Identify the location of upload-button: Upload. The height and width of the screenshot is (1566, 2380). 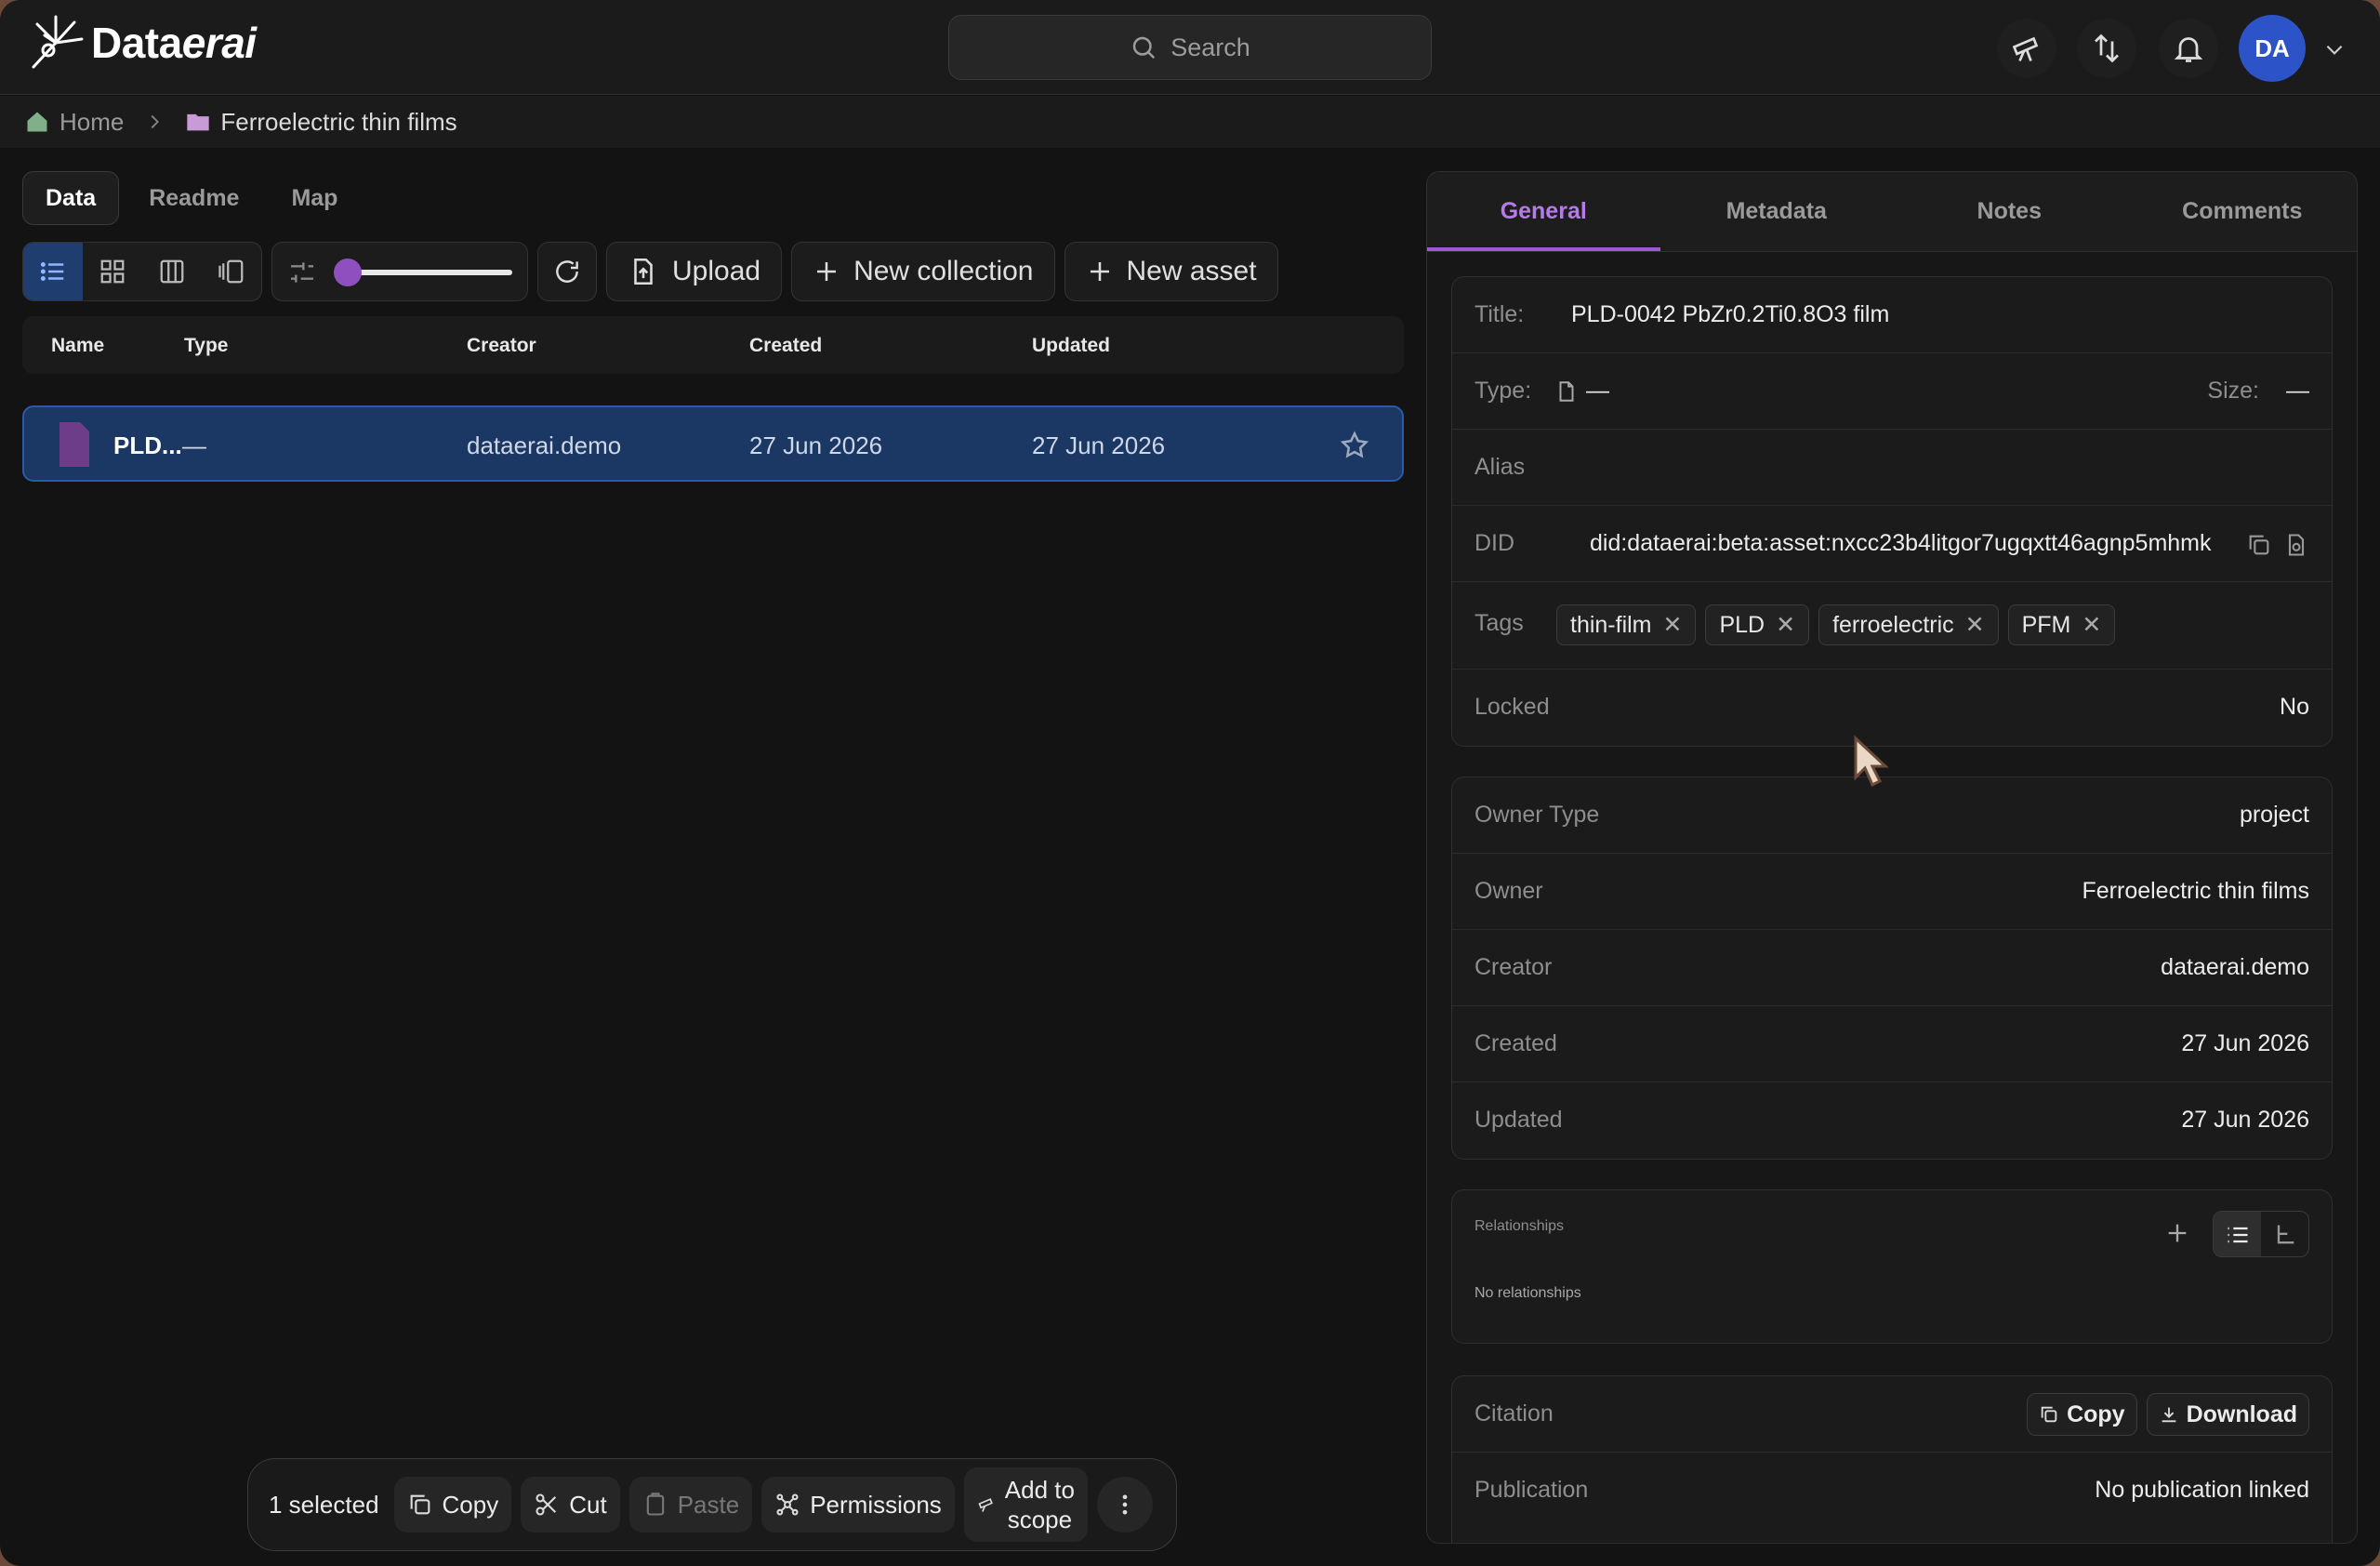
(694, 271).